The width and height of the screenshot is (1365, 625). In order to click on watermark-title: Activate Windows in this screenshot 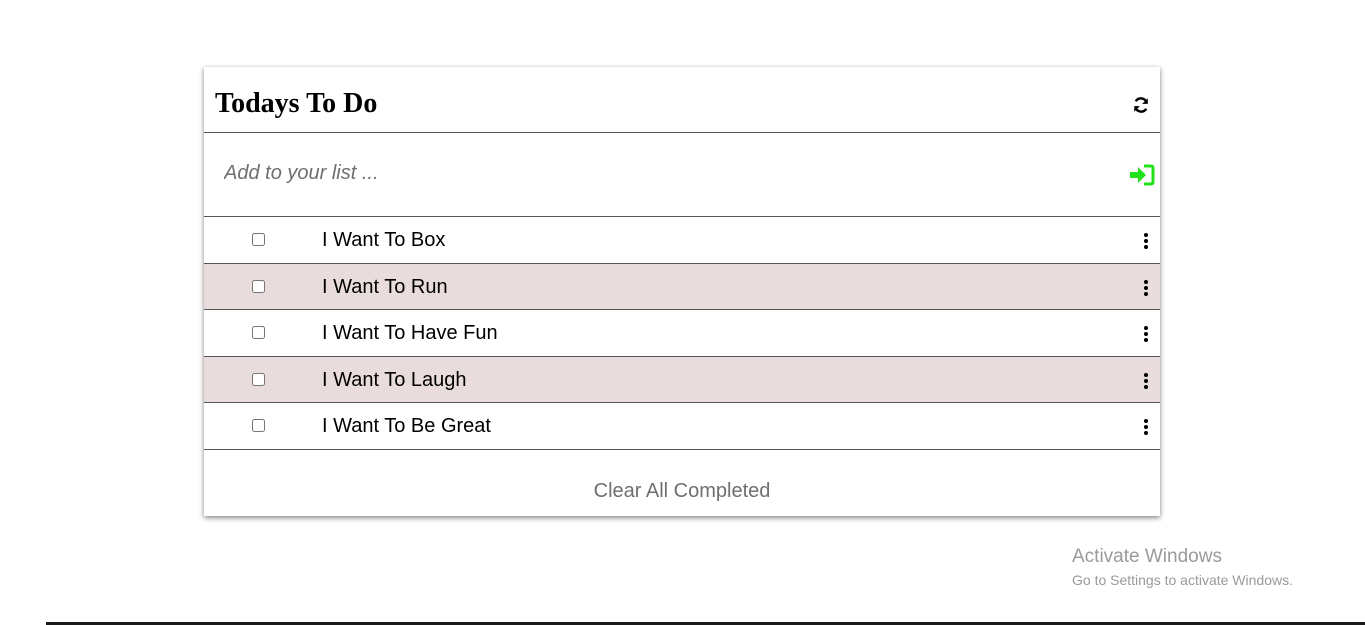, I will do `click(1147, 556)`.